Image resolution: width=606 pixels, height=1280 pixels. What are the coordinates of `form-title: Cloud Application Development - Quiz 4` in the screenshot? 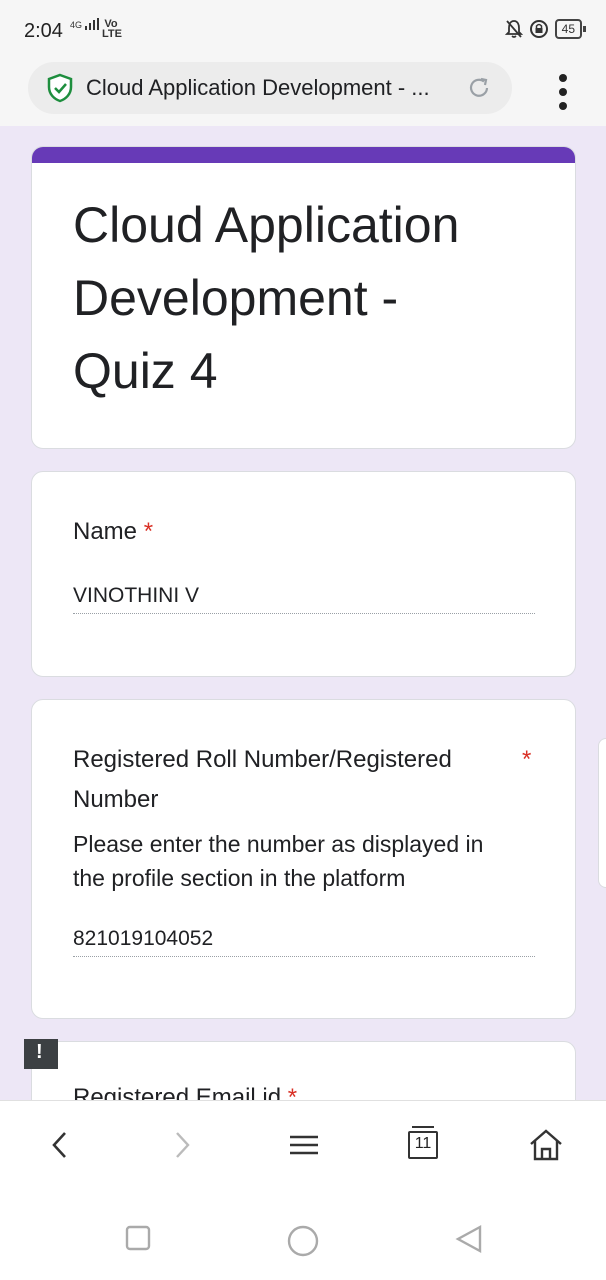 It's located at (304, 298).